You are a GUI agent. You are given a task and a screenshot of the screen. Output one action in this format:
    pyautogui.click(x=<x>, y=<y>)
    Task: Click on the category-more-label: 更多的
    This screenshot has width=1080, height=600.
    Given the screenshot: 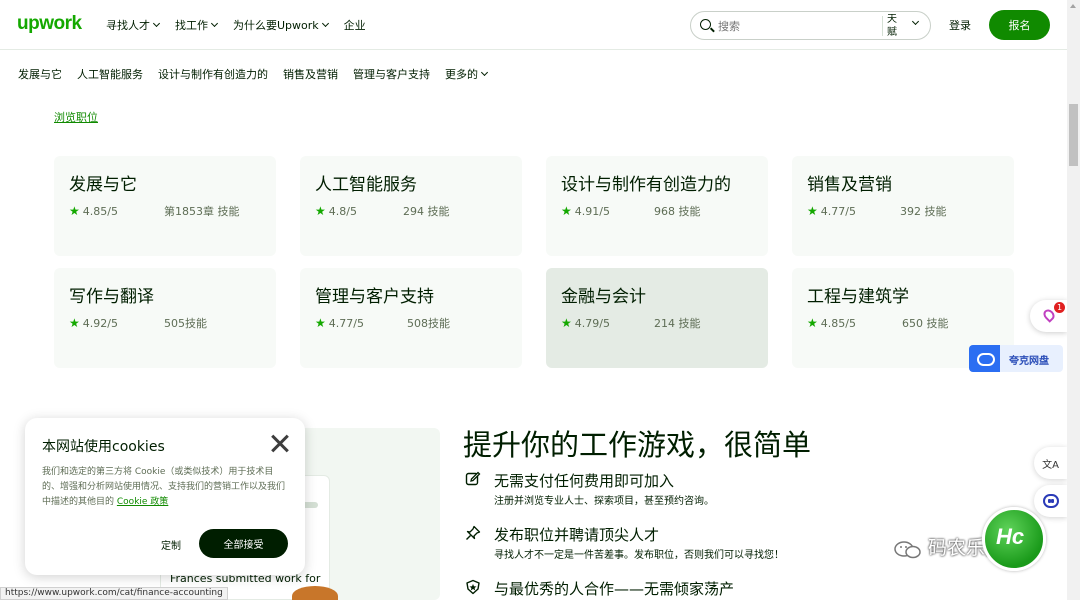 What is the action you would take?
    pyautogui.click(x=461, y=74)
    